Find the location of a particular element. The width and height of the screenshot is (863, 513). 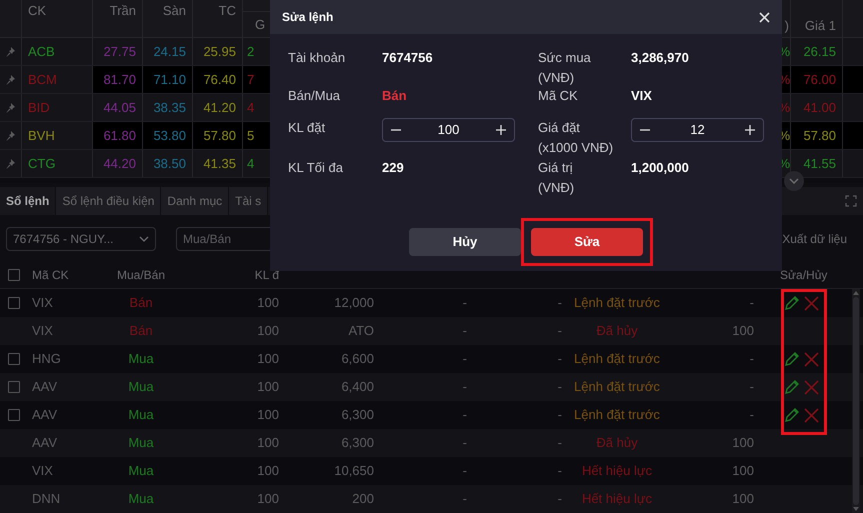

select-all-checkbox is located at coordinates (14, 275).